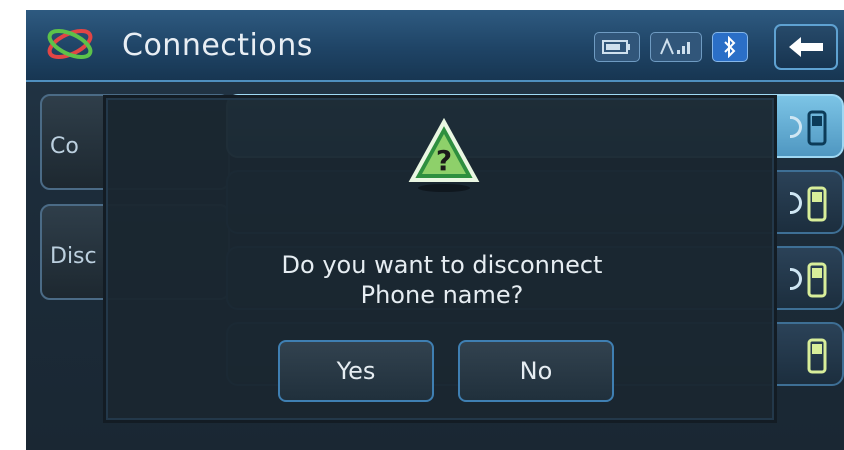 The height and width of the screenshot is (450, 844). I want to click on battery-icon, so click(617, 47).